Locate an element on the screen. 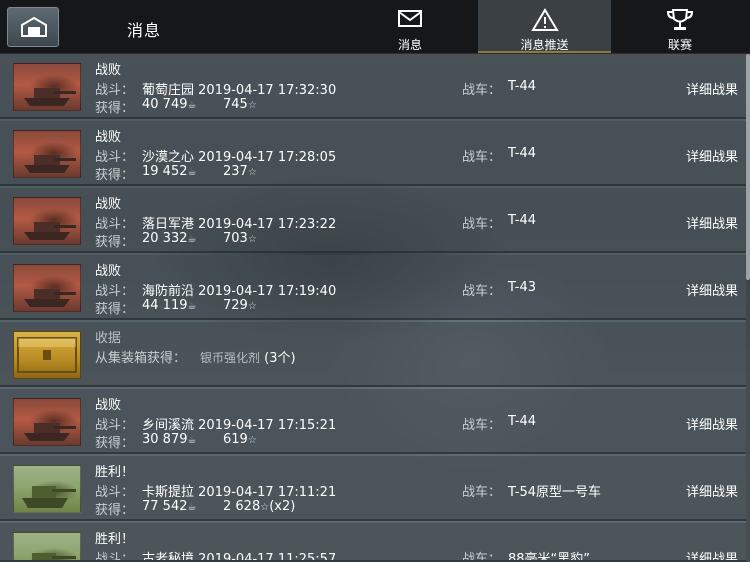 The image size is (750, 562). exp-value: 729☆ is located at coordinates (240, 305).